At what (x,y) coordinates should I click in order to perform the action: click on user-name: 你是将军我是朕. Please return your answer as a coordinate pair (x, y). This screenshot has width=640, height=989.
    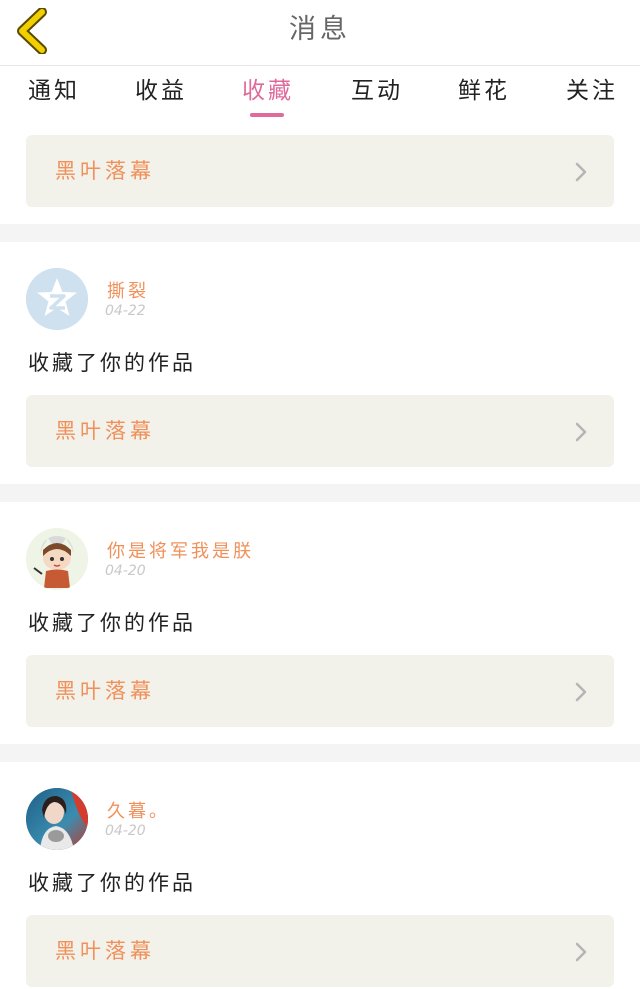
    Looking at the image, I should click on (180, 550).